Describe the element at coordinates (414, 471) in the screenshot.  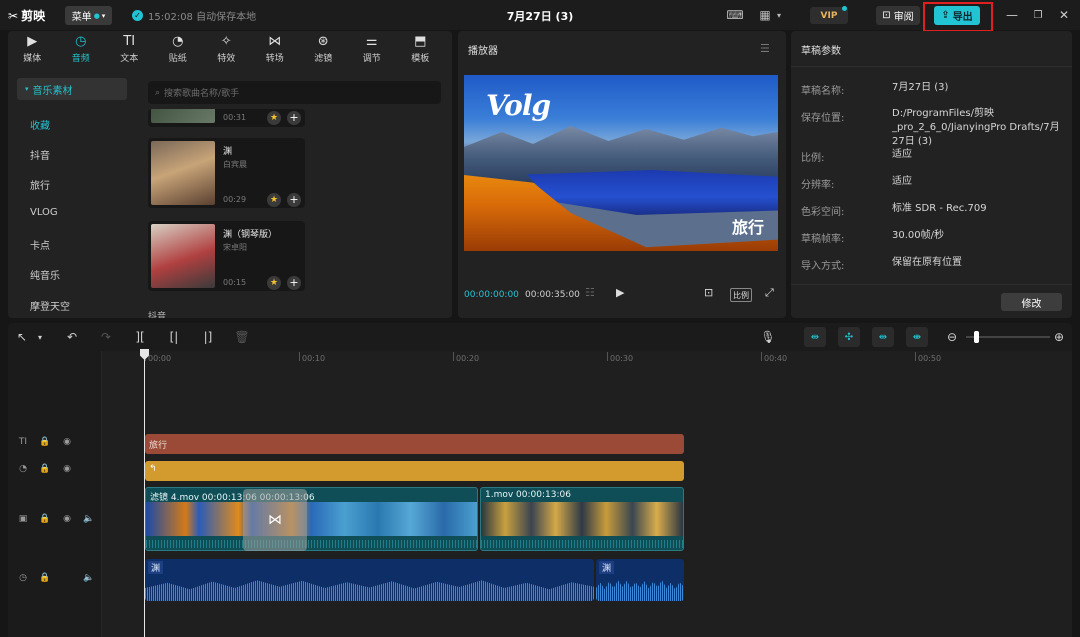
I see `effect-clip: ↰` at that location.